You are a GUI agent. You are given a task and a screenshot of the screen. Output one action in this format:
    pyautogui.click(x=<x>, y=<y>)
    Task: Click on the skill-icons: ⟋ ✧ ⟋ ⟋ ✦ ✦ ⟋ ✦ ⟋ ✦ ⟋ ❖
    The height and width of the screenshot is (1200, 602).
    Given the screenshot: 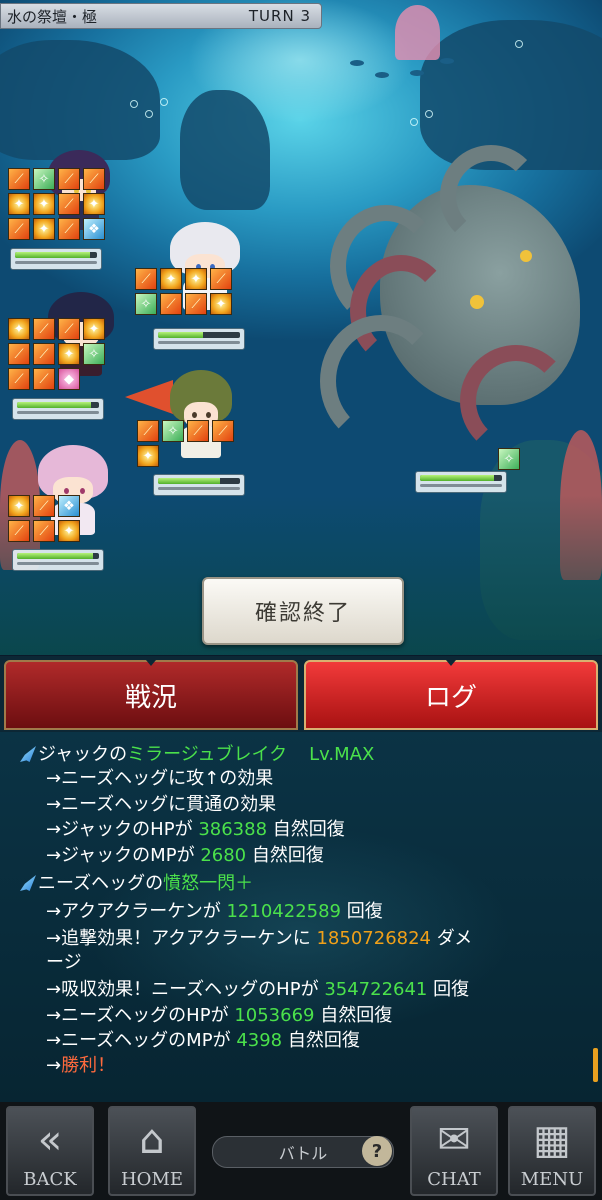 What is the action you would take?
    pyautogui.click(x=56, y=204)
    